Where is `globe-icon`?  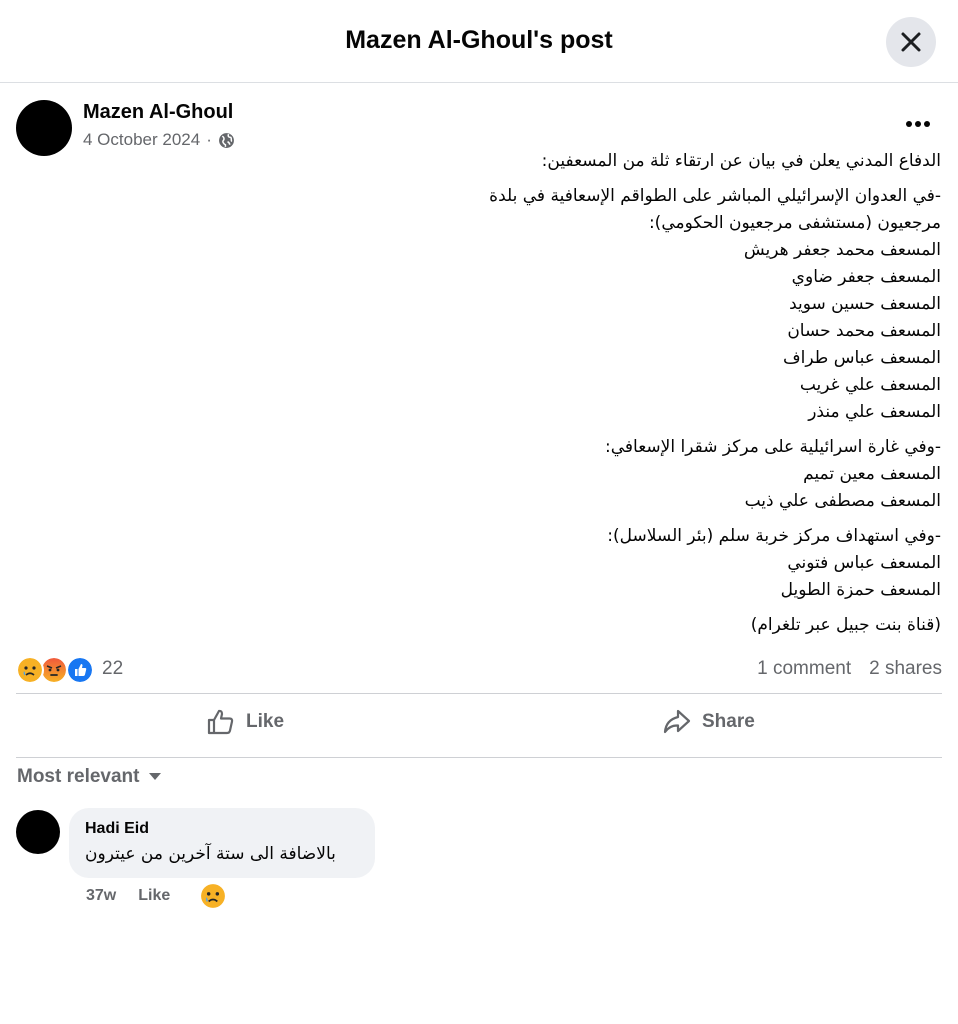 globe-icon is located at coordinates (226, 140).